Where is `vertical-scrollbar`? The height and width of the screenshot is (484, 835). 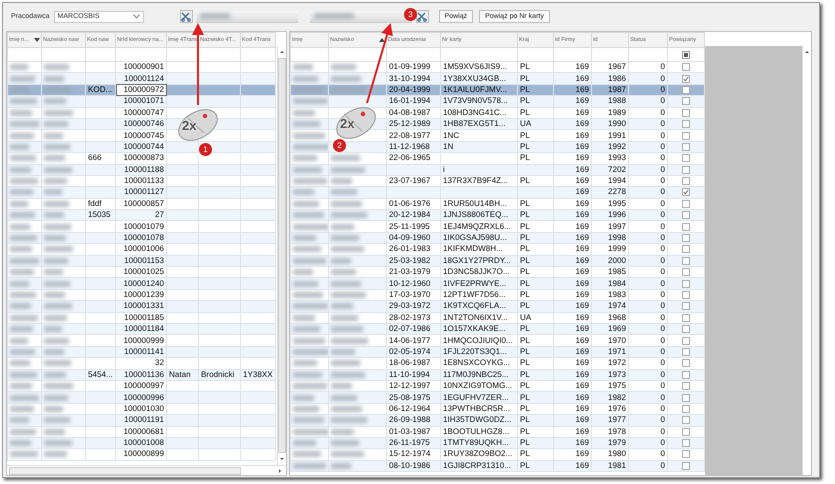
vertical-scrollbar is located at coordinates (806, 260).